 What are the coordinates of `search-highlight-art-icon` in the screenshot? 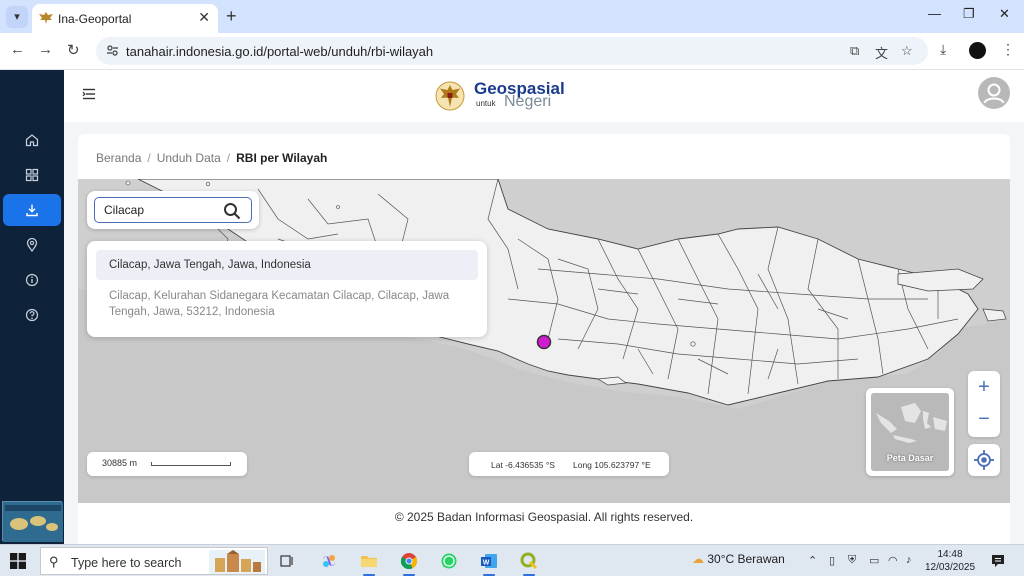 It's located at (237, 562).